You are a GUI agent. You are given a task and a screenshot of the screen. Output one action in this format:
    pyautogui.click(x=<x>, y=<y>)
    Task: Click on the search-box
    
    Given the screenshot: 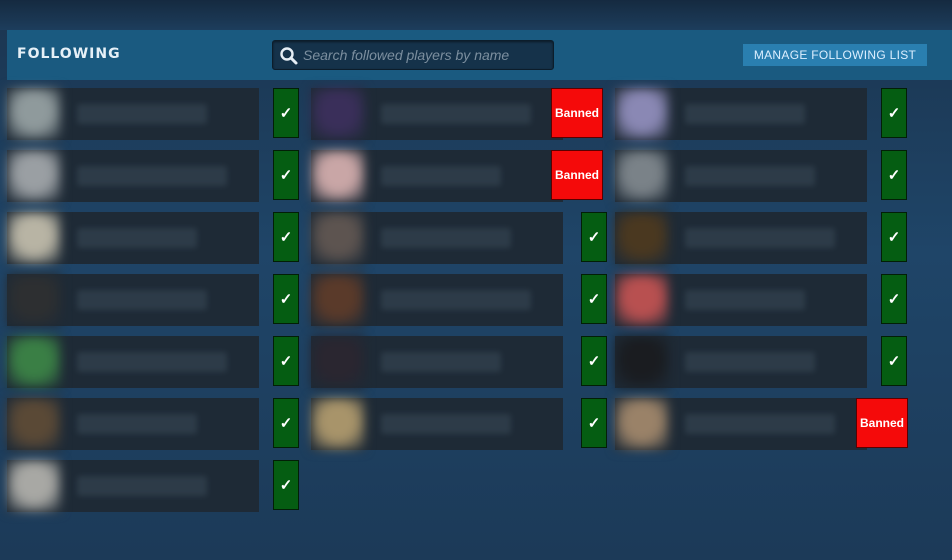 What is the action you would take?
    pyautogui.click(x=413, y=55)
    